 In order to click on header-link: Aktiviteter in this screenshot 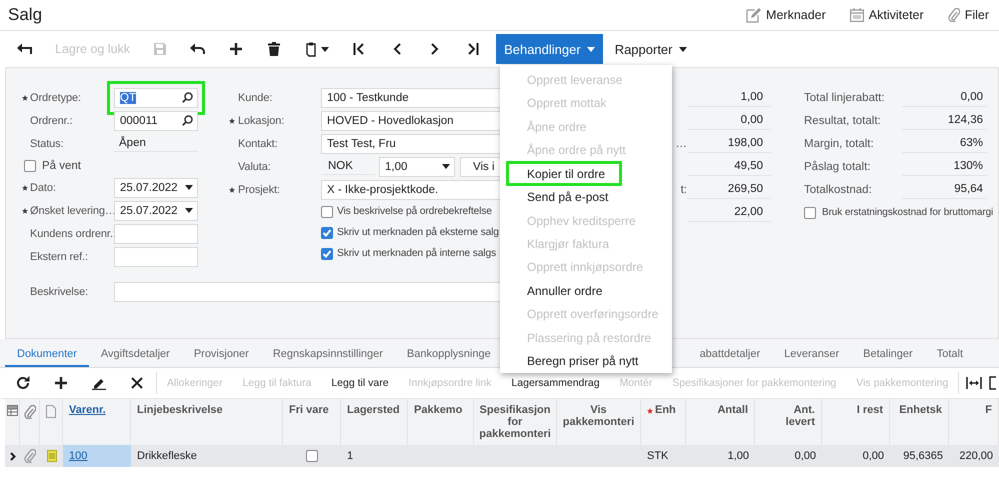, I will do `click(887, 15)`.